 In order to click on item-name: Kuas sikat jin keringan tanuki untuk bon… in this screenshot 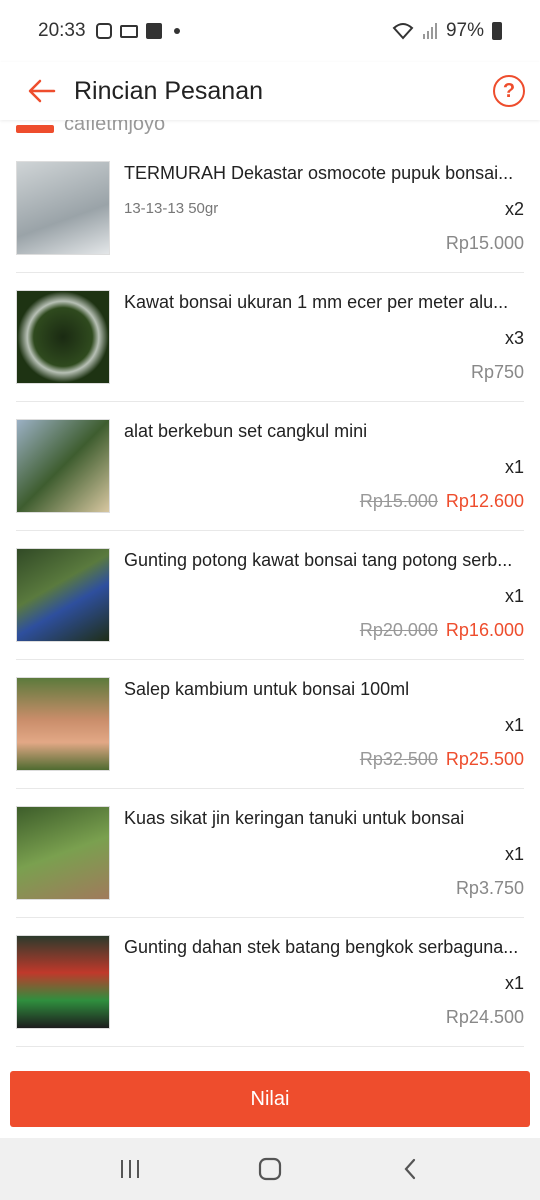, I will do `click(294, 818)`.